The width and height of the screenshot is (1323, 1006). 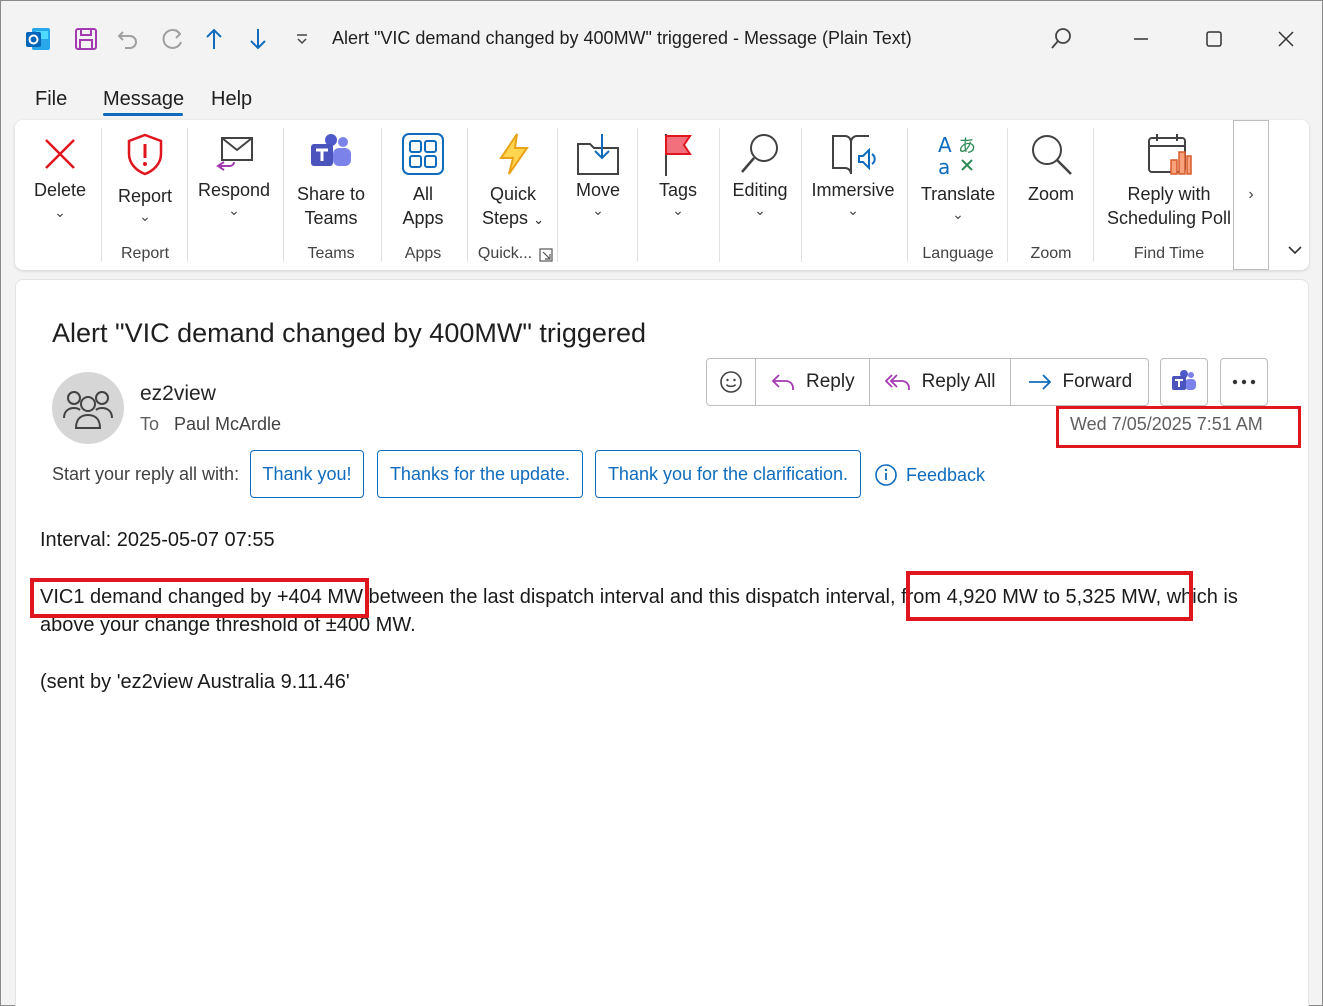 What do you see at coordinates (227, 424) in the screenshot?
I see `recipient-name: Paul McArdle` at bounding box center [227, 424].